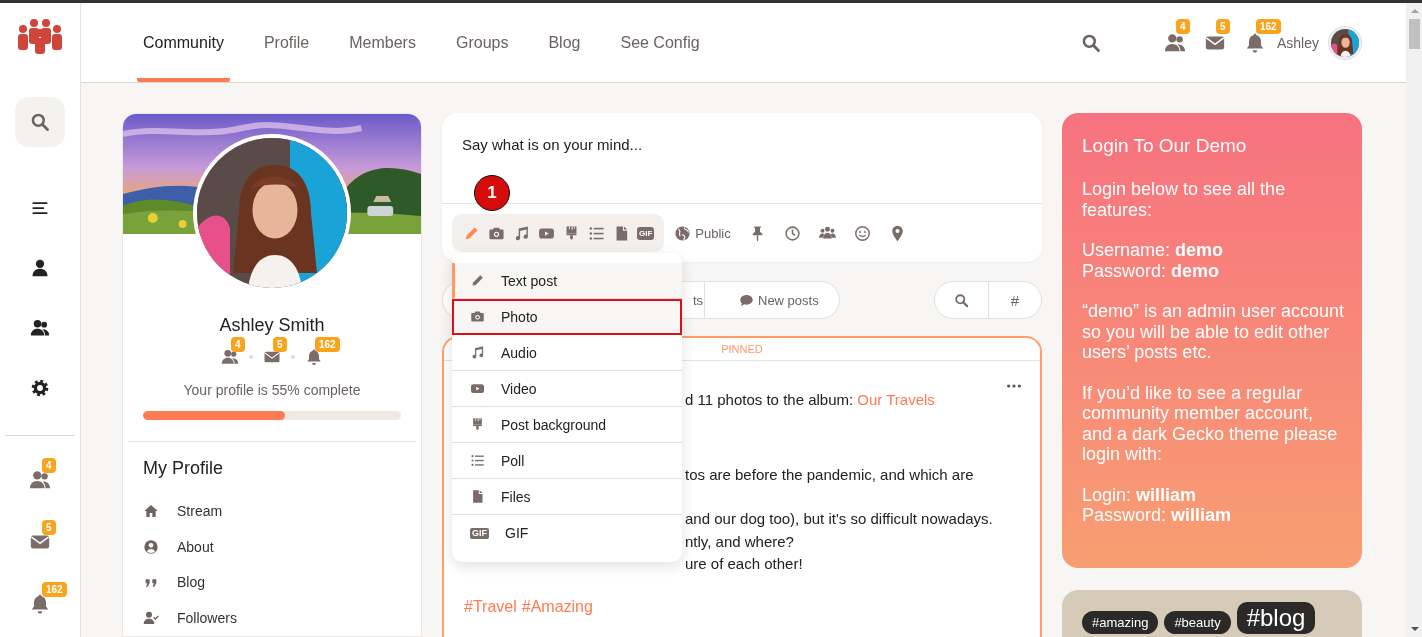 This screenshot has width=1422, height=637. Describe the element at coordinates (1153, 260) in the screenshot. I see `card-text: Username: demo Password: demo` at that location.